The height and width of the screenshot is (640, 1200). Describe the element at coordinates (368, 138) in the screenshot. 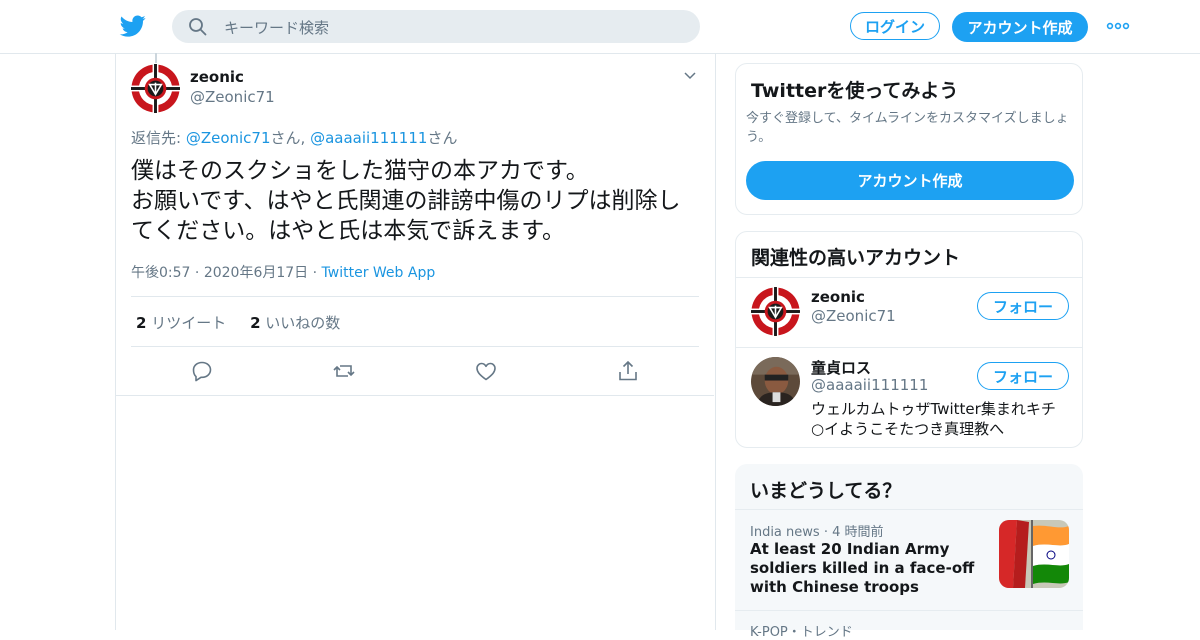

I see `reply-user-link: @aaaaii111111` at that location.